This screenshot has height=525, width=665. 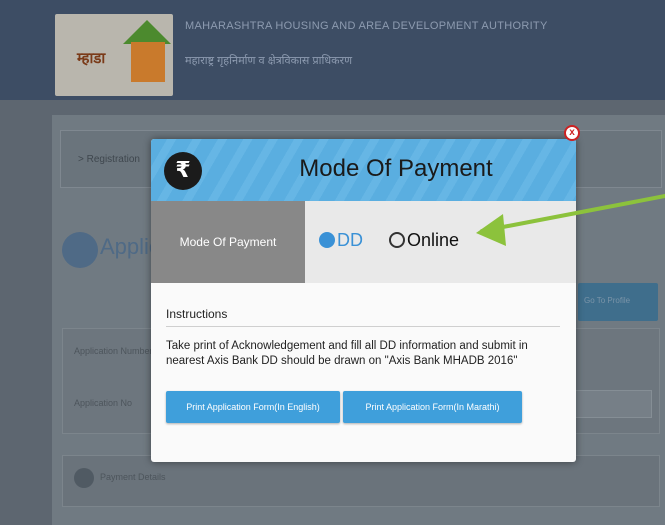 What do you see at coordinates (183, 171) in the screenshot?
I see `rupee-icon: ₹` at bounding box center [183, 171].